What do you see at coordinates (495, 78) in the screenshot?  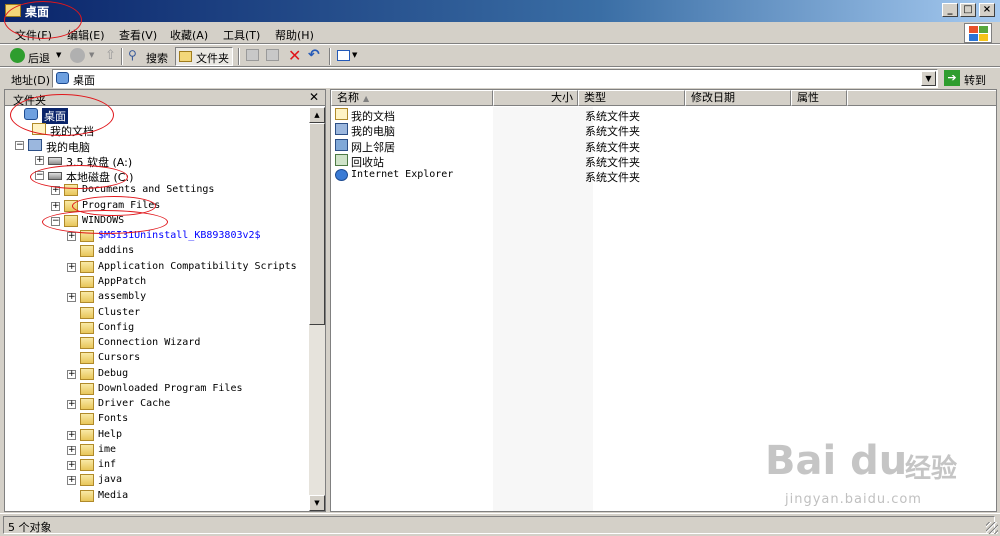 I see `address-input: 桌面 ▼` at bounding box center [495, 78].